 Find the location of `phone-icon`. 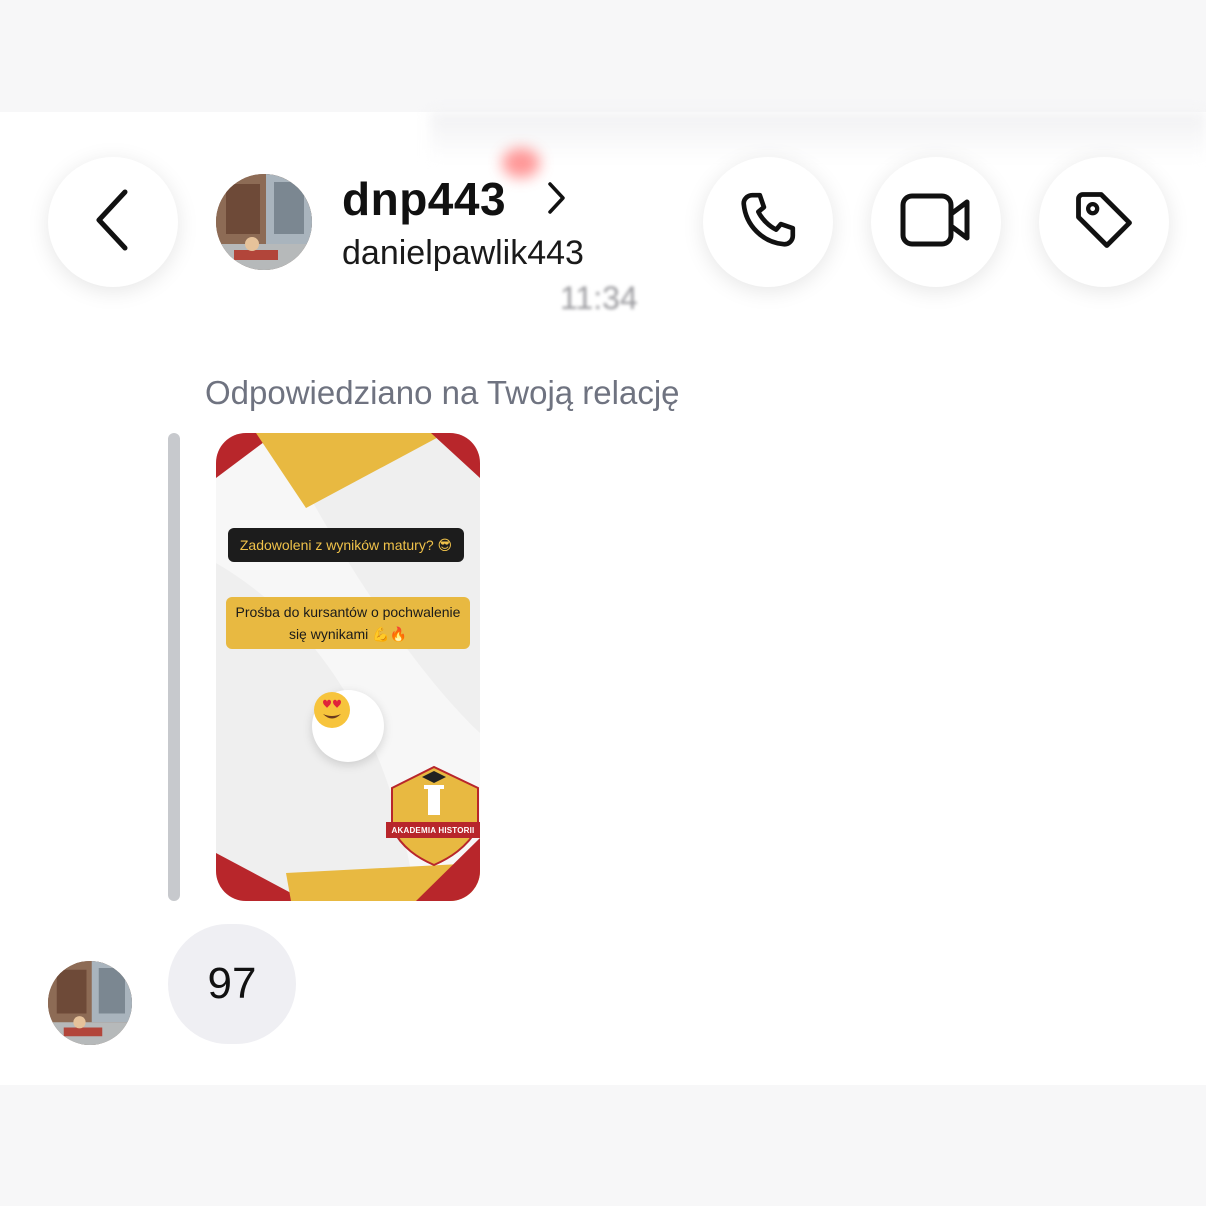

phone-icon is located at coordinates (768, 222).